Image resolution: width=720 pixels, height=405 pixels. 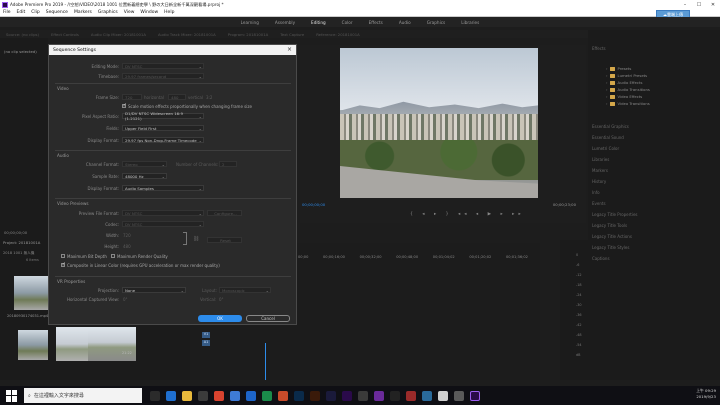 What do you see at coordinates (108, 12) in the screenshot?
I see `menu-graphics: Graphics` at bounding box center [108, 12].